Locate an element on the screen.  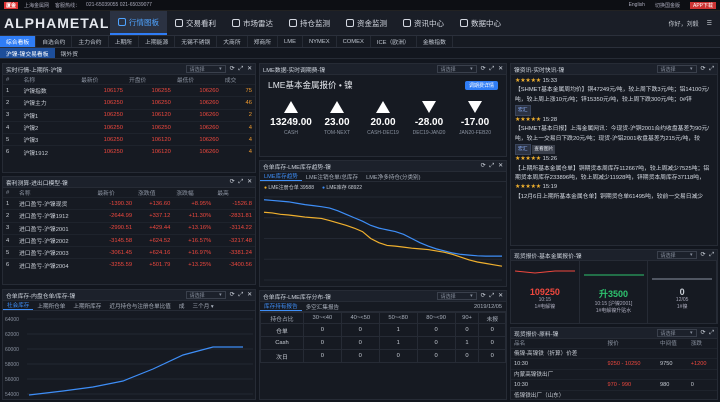
tab-5: 无锡不锈钢 is located at coordinates (196, 41).